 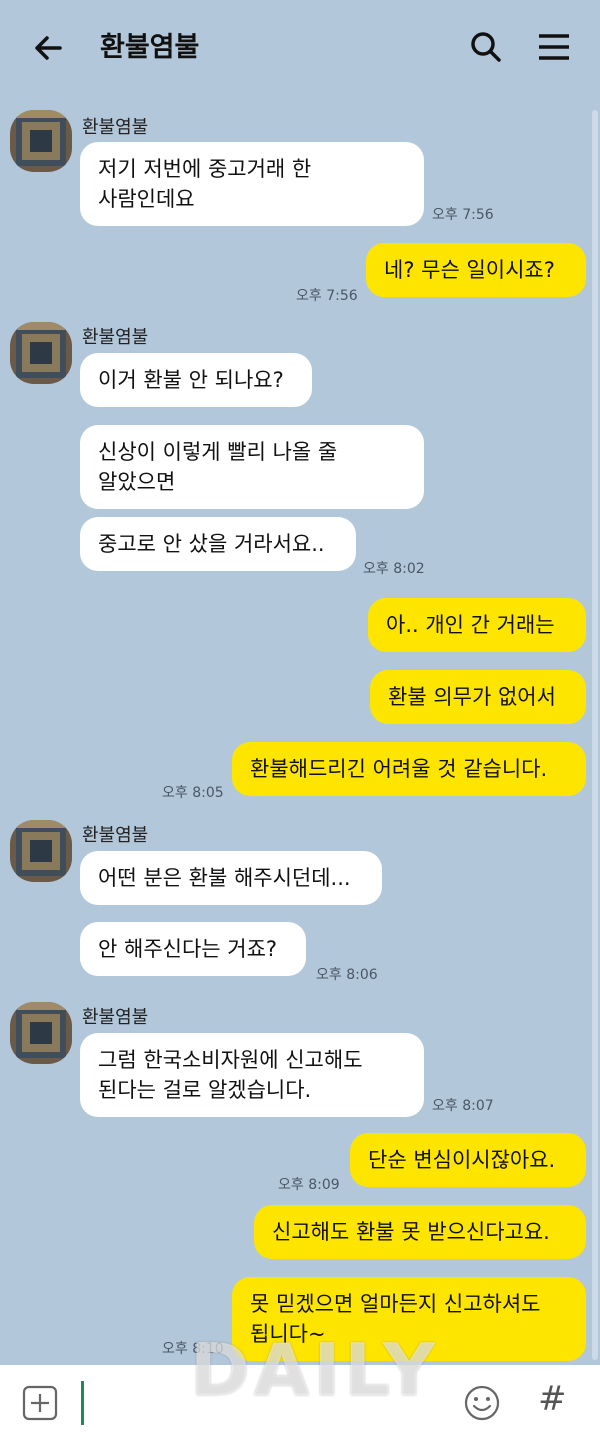 I want to click on message-time: 오후 8:02, so click(x=394, y=569).